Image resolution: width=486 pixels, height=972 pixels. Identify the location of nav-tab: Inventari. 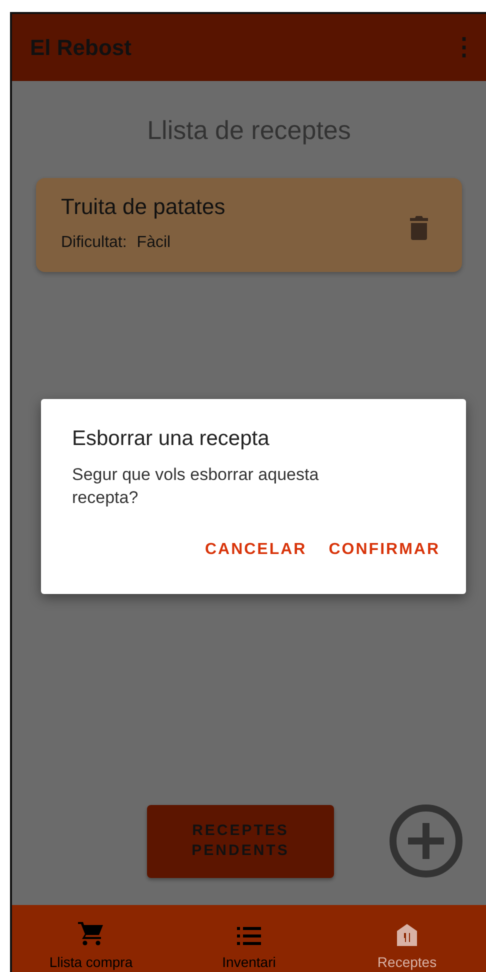
(249, 938).